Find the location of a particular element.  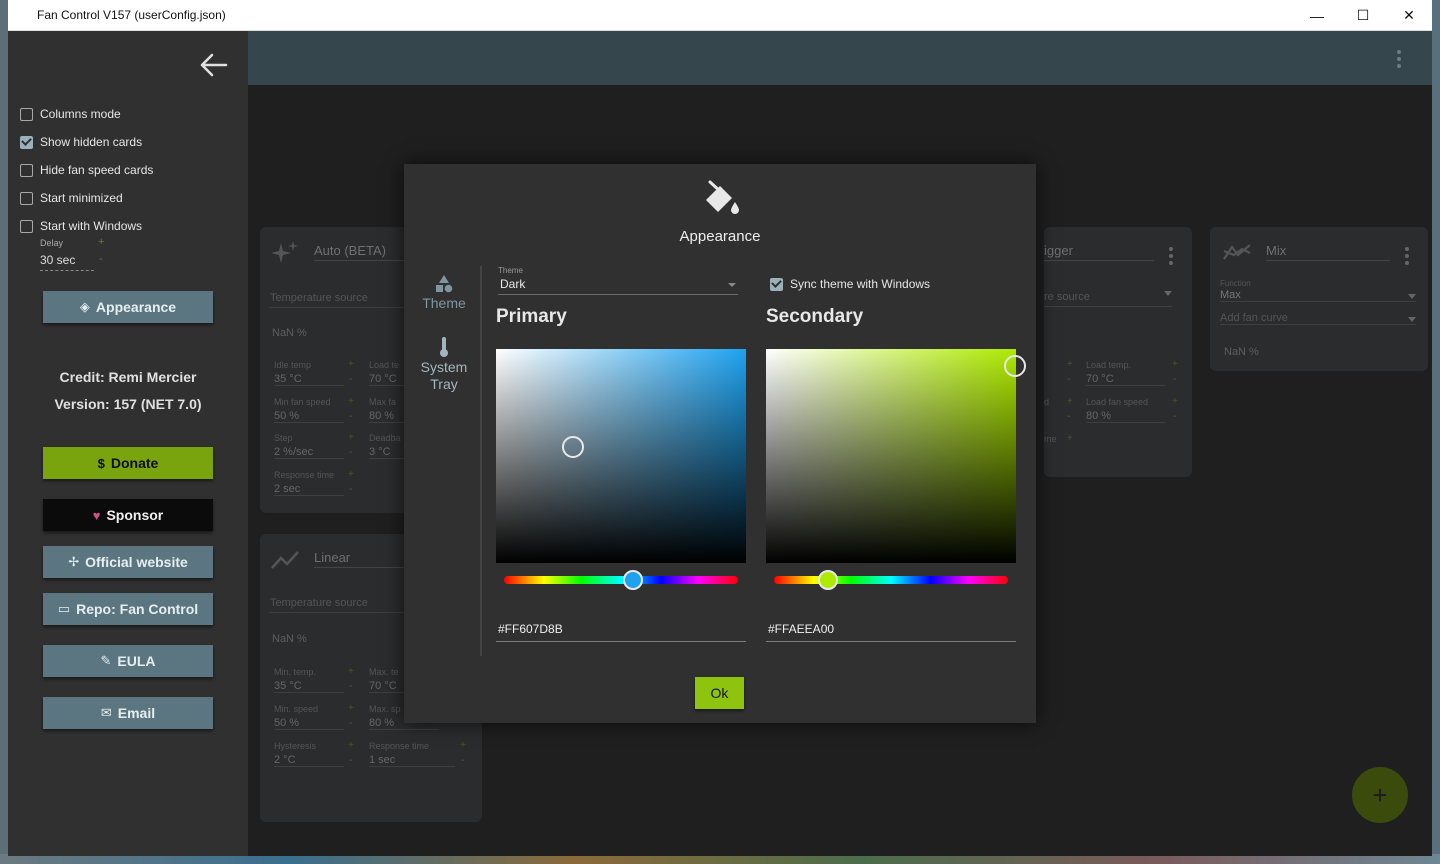

primary-hue-slider is located at coordinates (621, 580).